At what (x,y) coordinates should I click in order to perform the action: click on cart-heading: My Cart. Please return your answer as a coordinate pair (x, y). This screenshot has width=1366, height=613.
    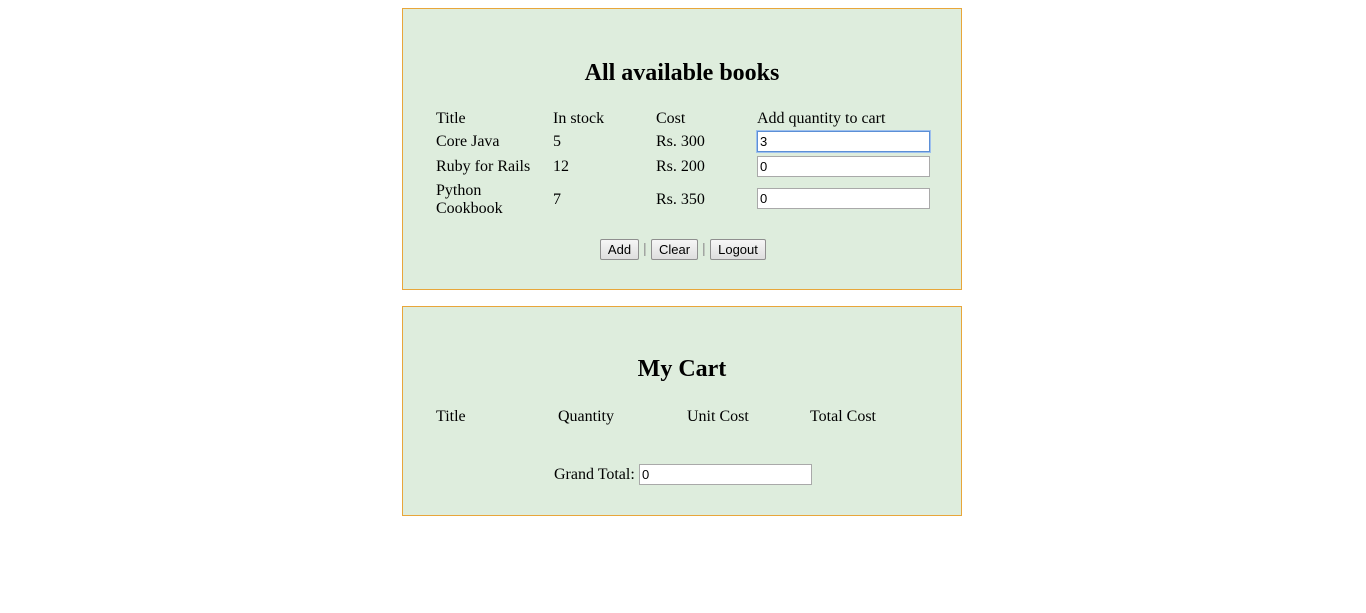
    Looking at the image, I should click on (682, 369).